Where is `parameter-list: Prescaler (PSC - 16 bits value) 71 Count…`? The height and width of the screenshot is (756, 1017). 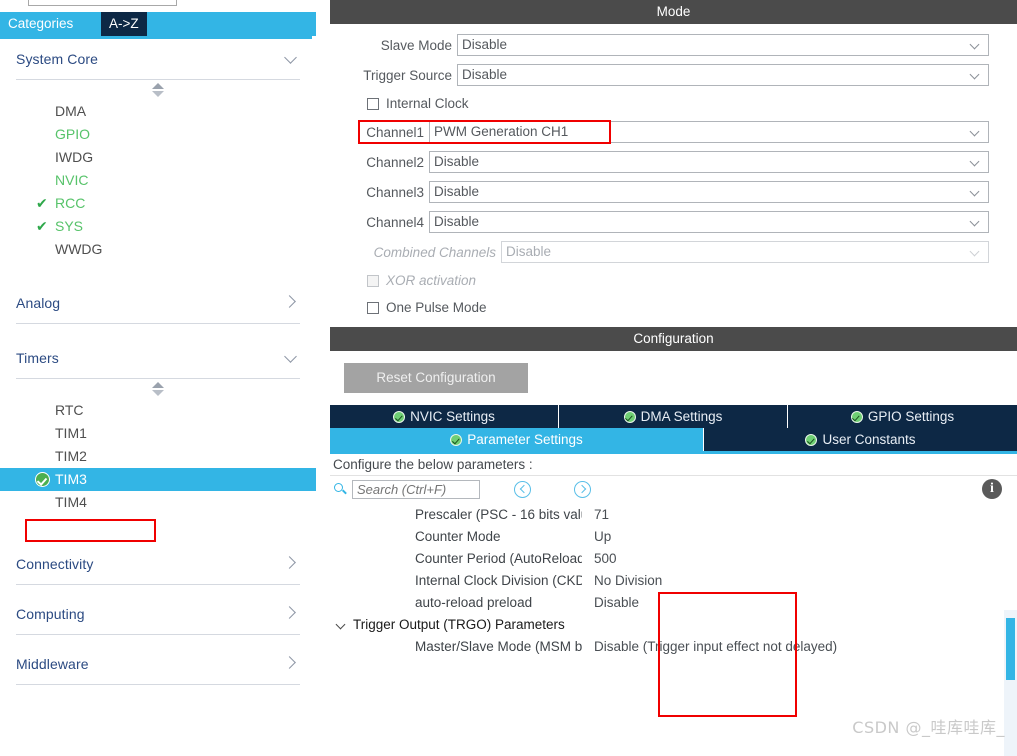 parameter-list: Prescaler (PSC - 16 bits value) 71 Count… is located at coordinates (673, 581).